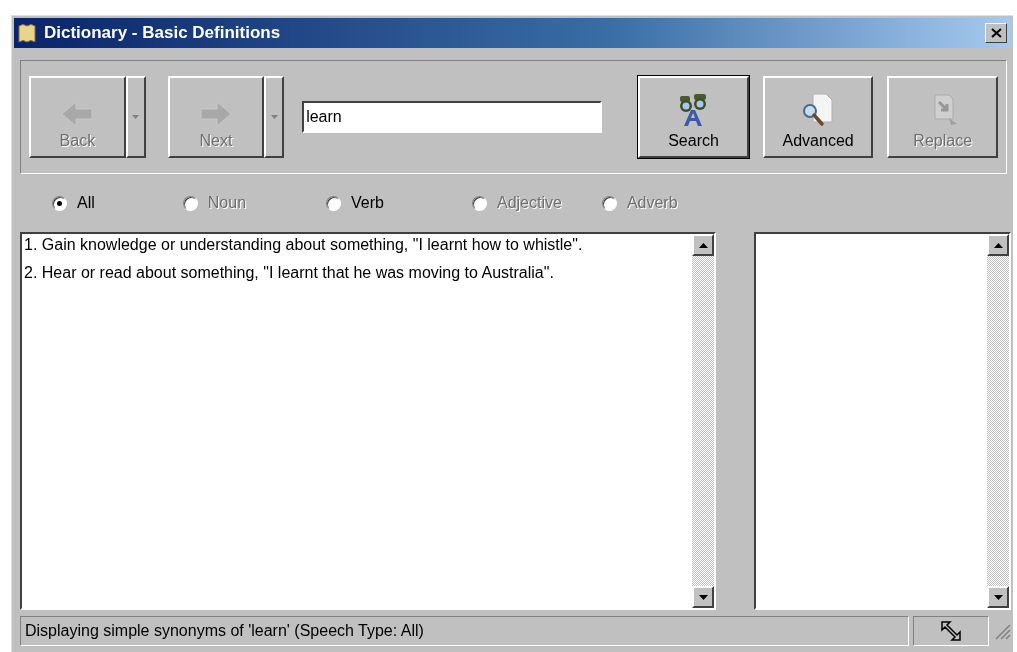 The image size is (1017, 652). I want to click on definition-text: 1. Gain knowledge or understanding about something, "I learnt how to whistle"., so click(304, 245).